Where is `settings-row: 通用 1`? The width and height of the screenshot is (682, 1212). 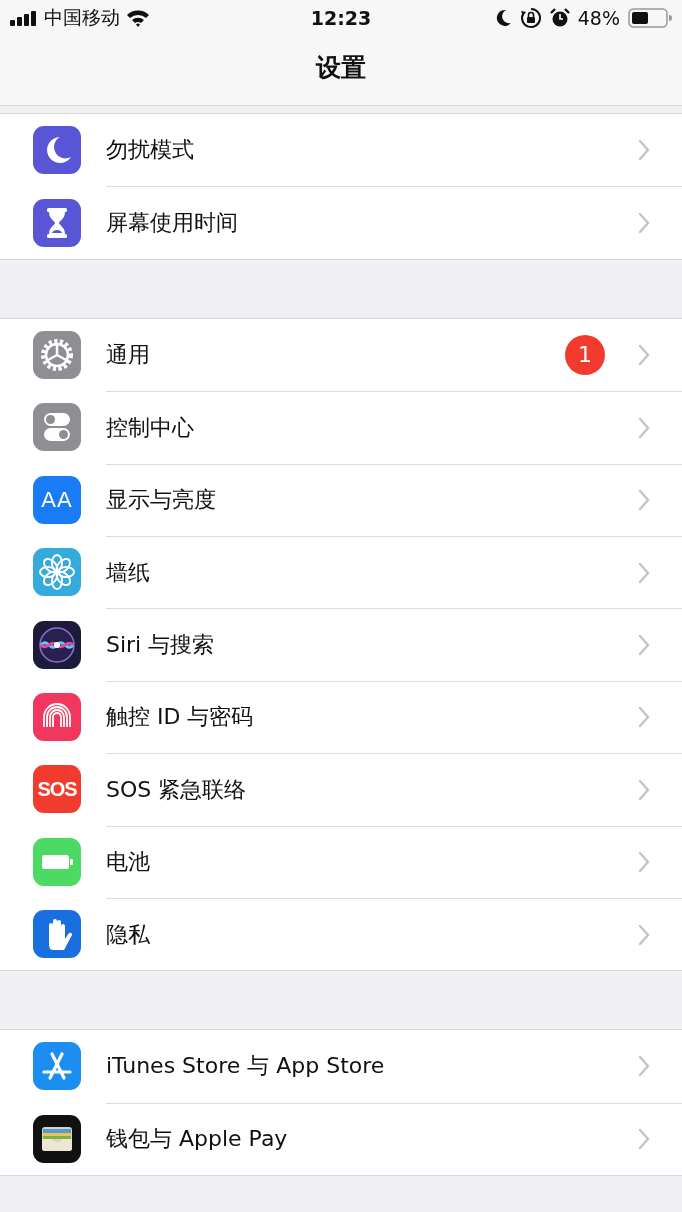
settings-row: 通用 1 is located at coordinates (341, 355).